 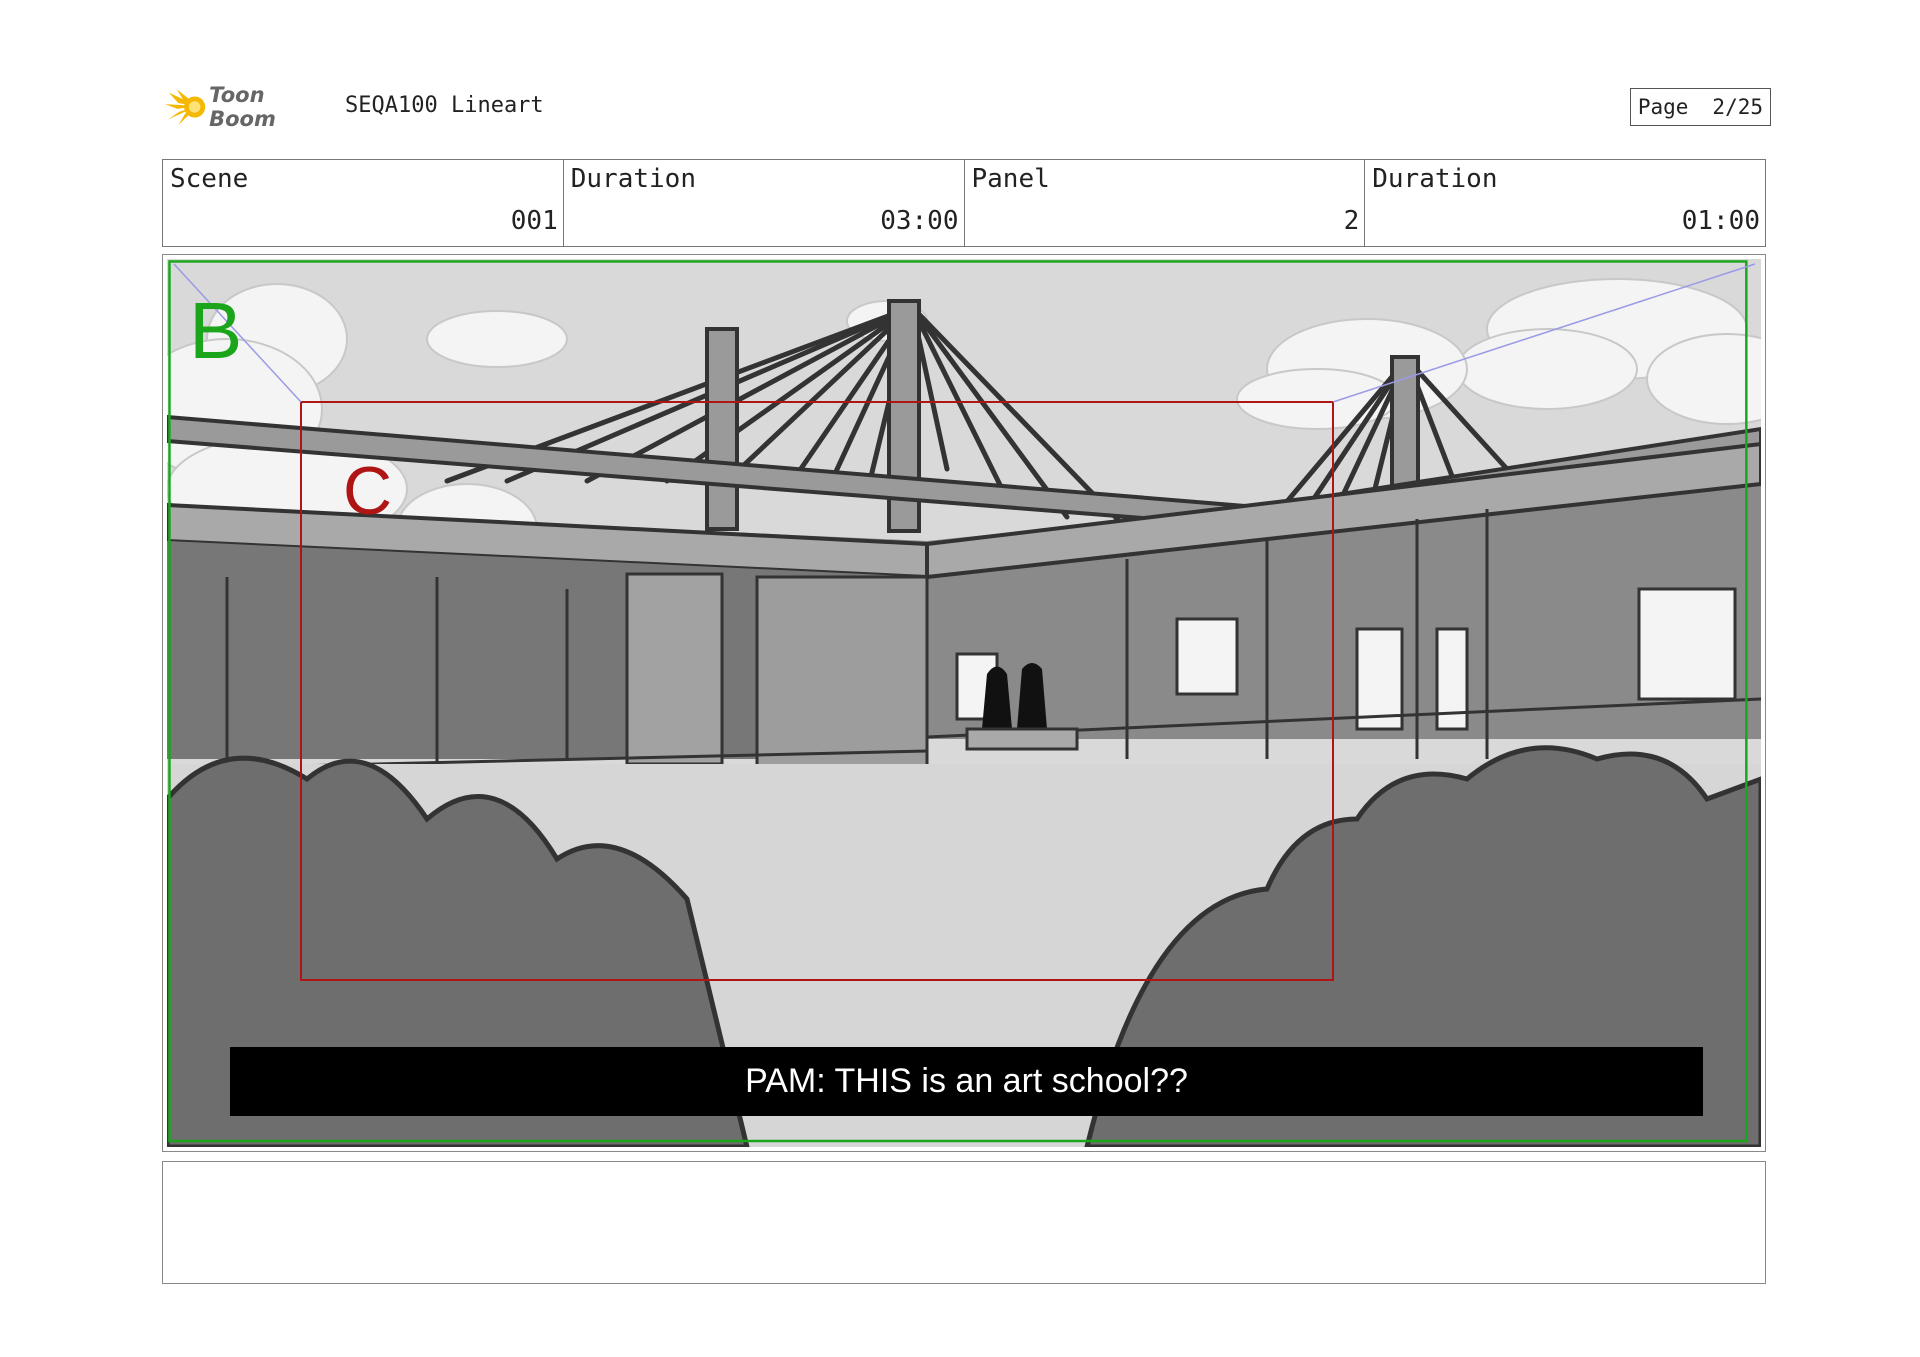 I want to click on scene-cell: Scene 001, so click(x=363, y=203).